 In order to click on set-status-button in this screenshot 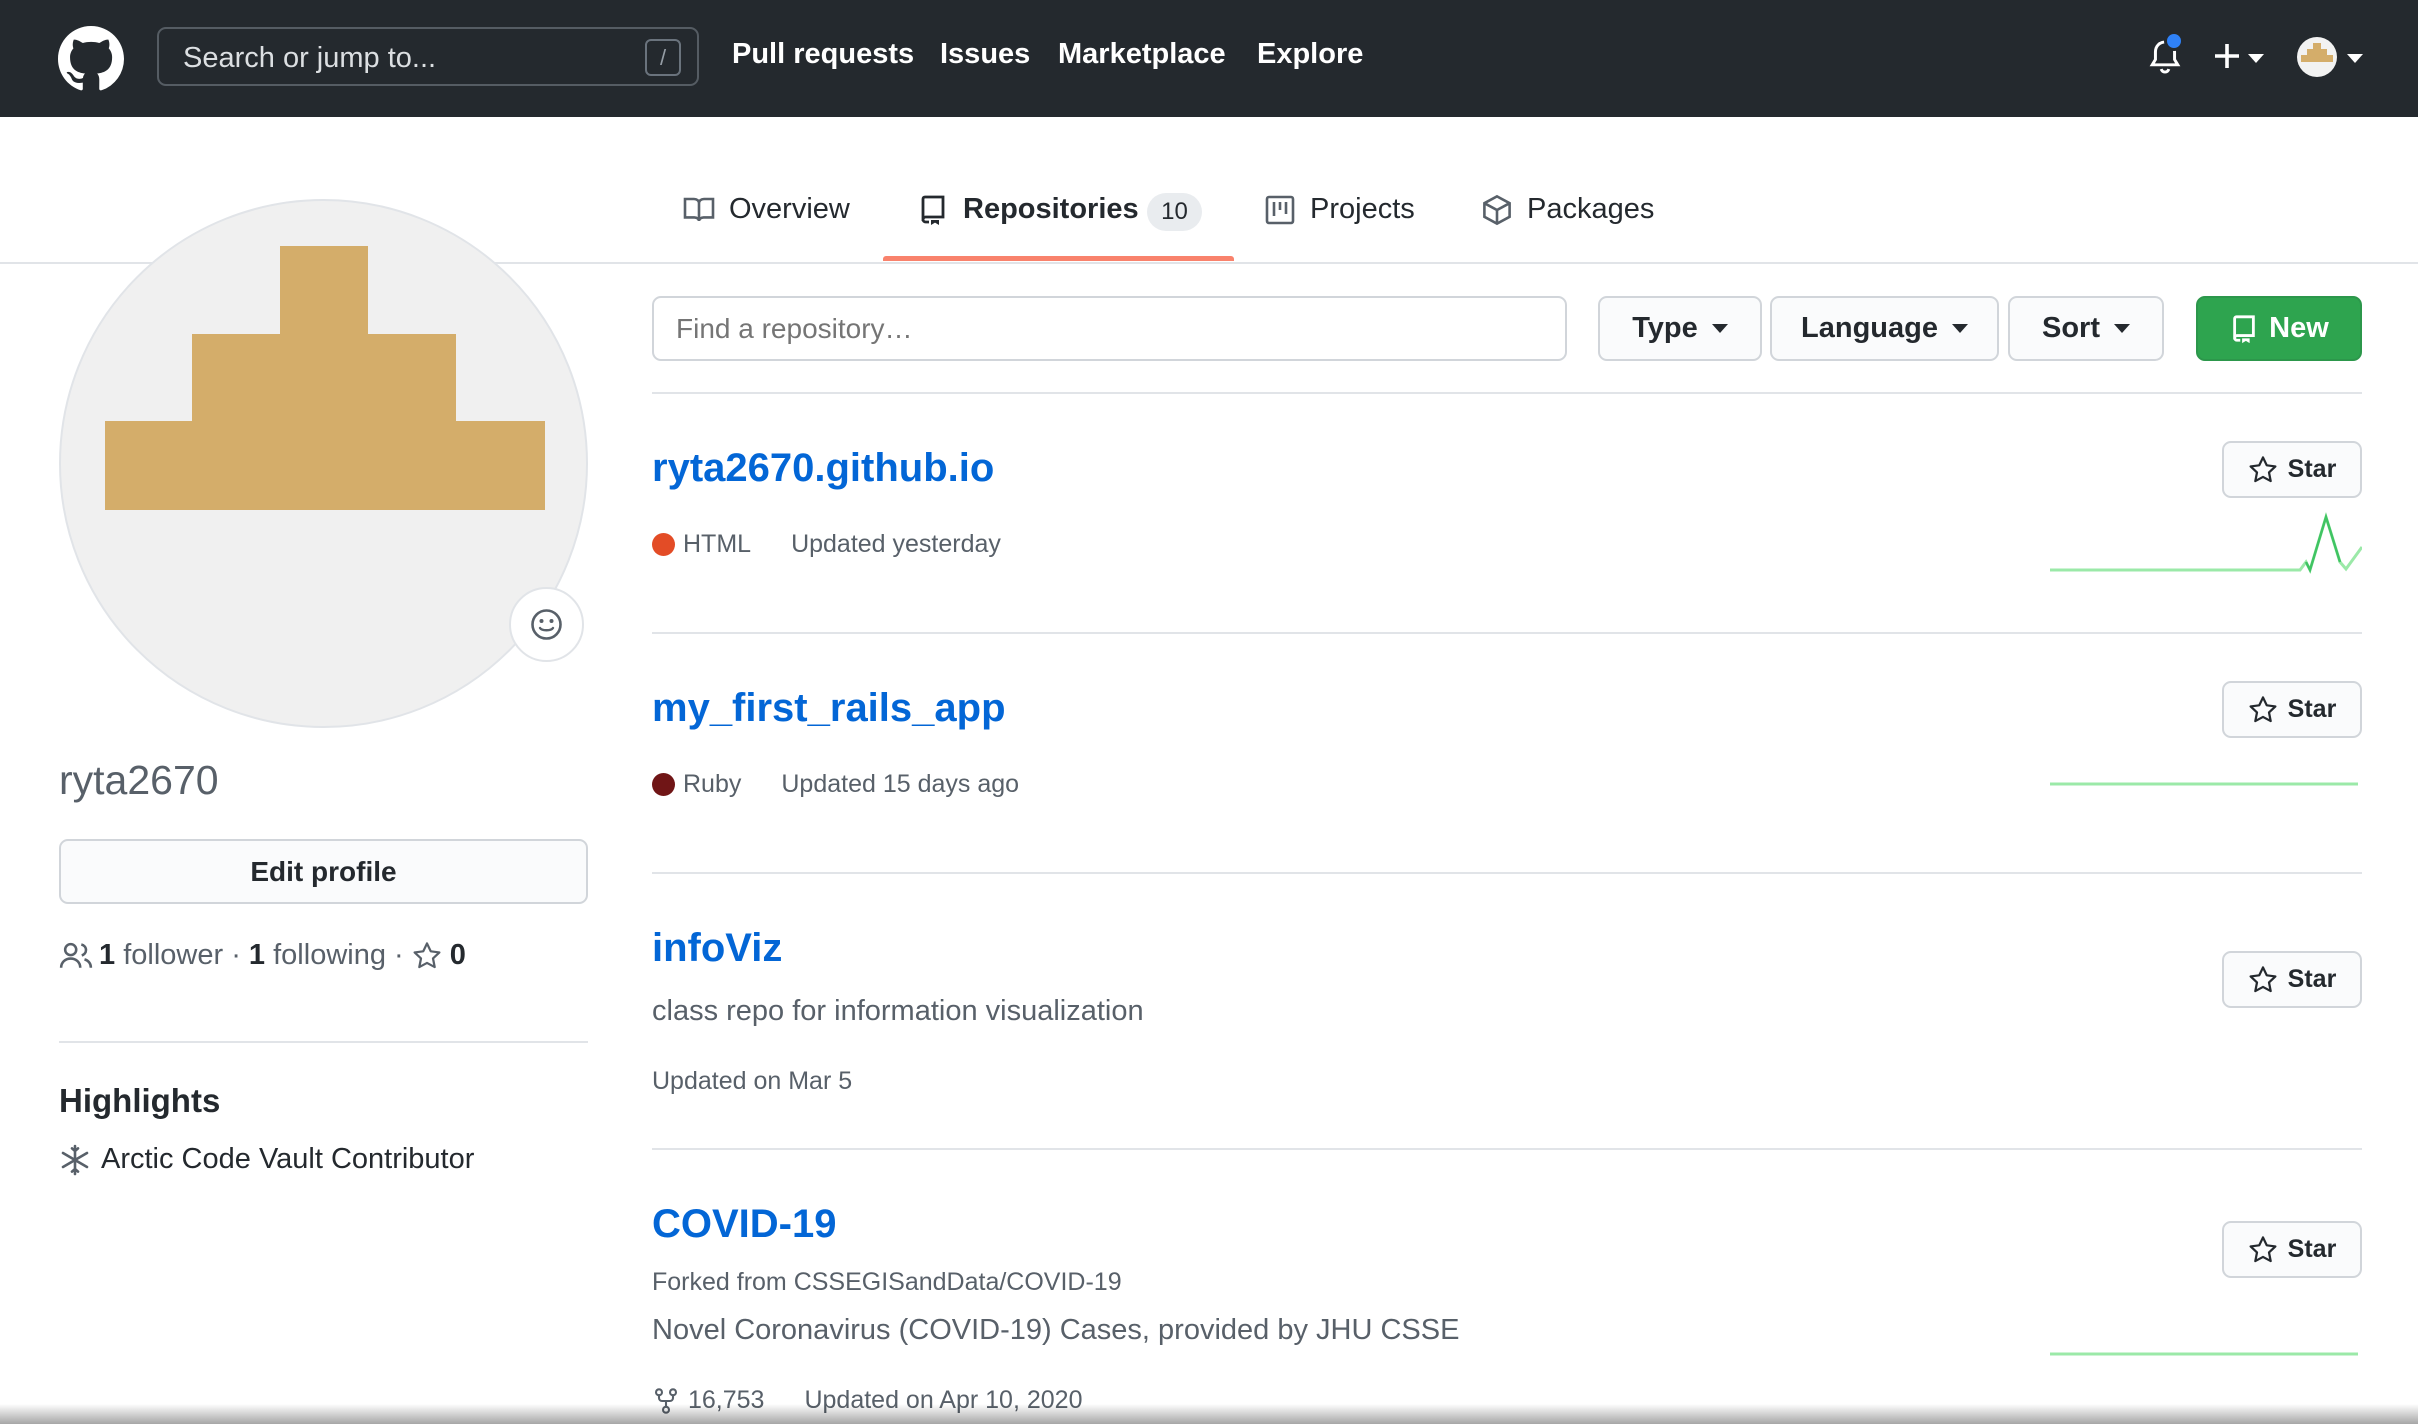, I will do `click(546, 624)`.